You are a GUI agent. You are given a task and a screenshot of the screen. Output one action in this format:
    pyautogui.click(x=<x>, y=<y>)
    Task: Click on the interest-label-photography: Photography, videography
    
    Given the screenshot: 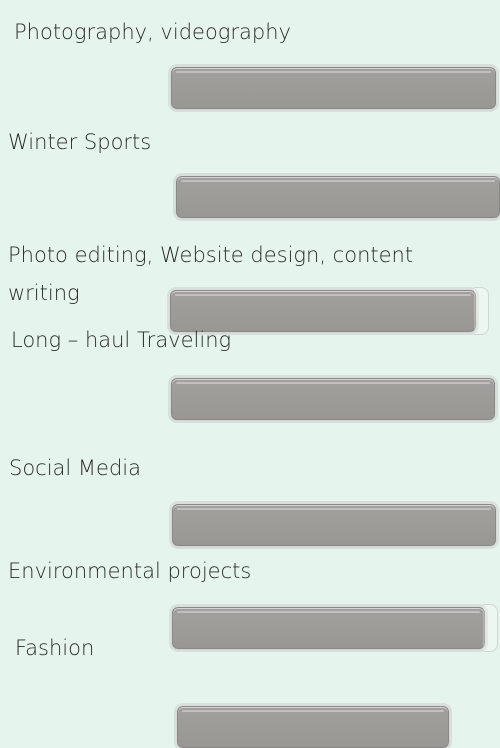 What is the action you would take?
    pyautogui.click(x=152, y=32)
    